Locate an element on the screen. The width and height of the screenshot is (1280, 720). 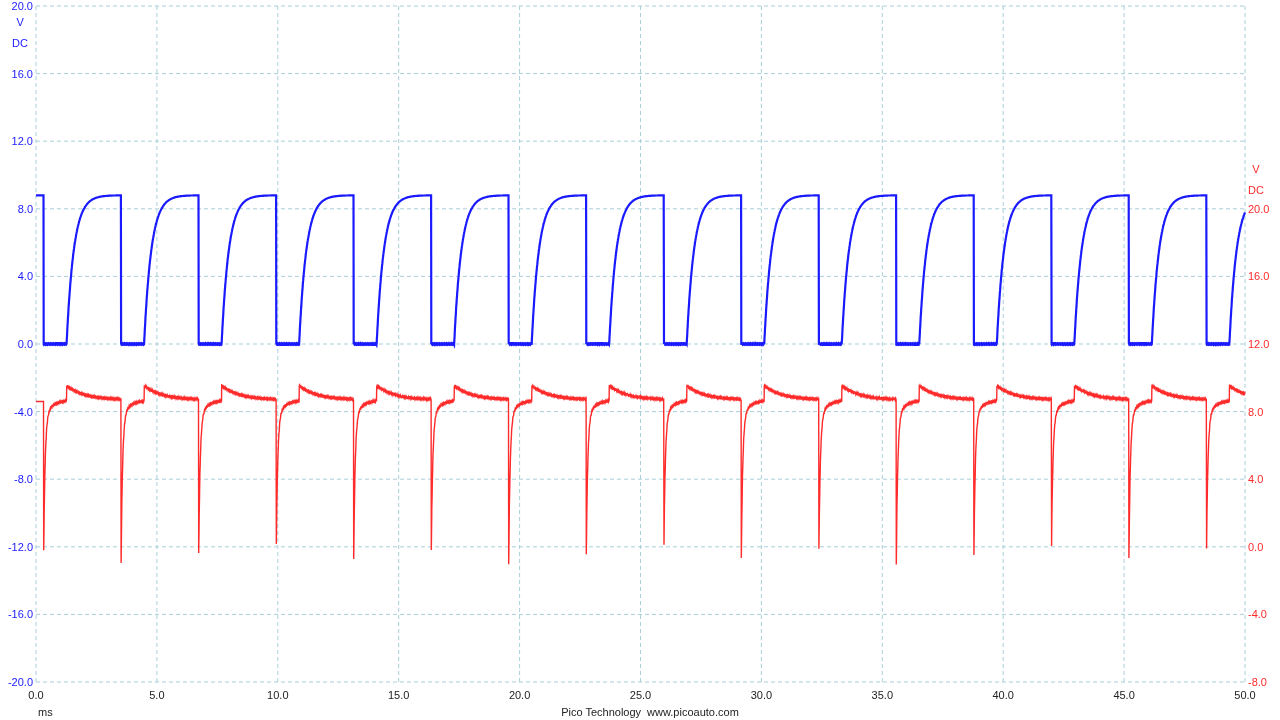
axis-tick-label: -20.0 is located at coordinates (20, 682).